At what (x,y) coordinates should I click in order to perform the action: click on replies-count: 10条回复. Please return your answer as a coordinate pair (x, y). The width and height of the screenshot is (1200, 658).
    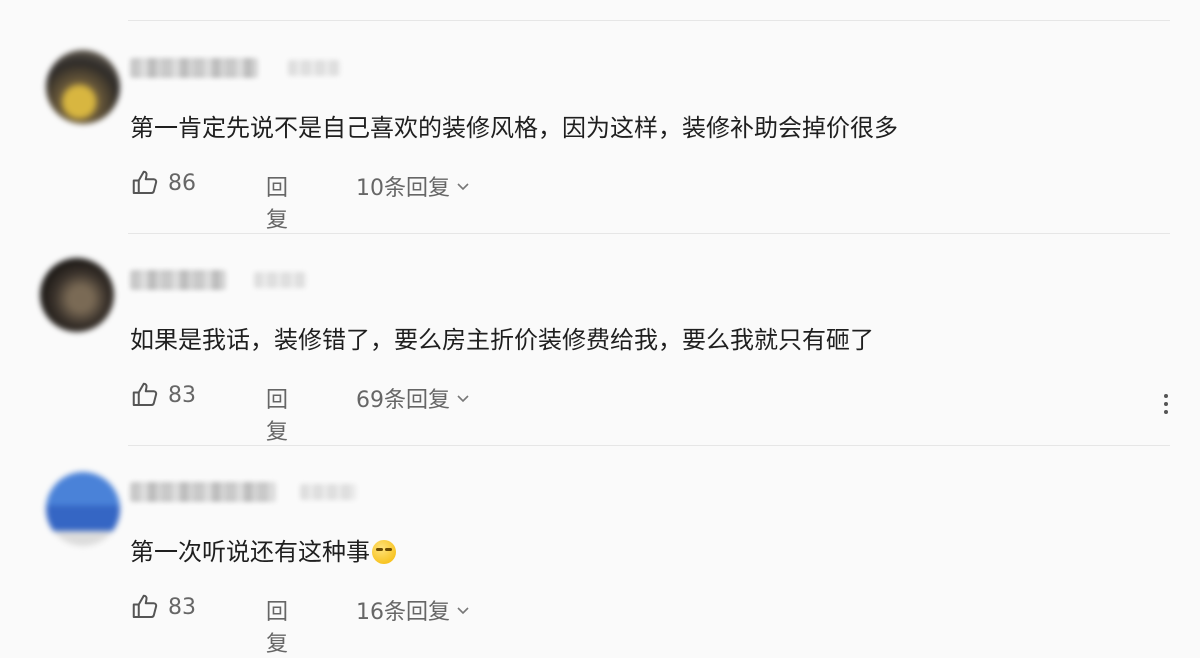
    Looking at the image, I should click on (403, 188).